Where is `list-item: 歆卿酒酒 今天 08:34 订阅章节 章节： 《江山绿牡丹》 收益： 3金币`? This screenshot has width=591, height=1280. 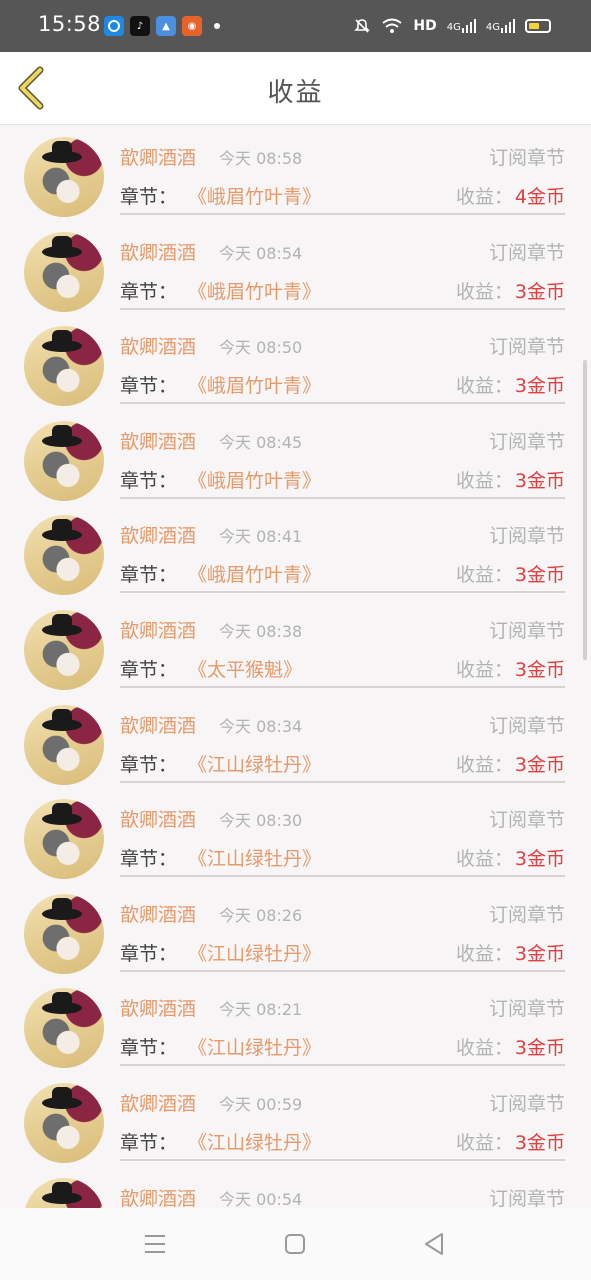 list-item: 歆卿酒酒 今天 08:34 订阅章节 章节： 《江山绿牡丹》 收益： 3金币 is located at coordinates (295, 740).